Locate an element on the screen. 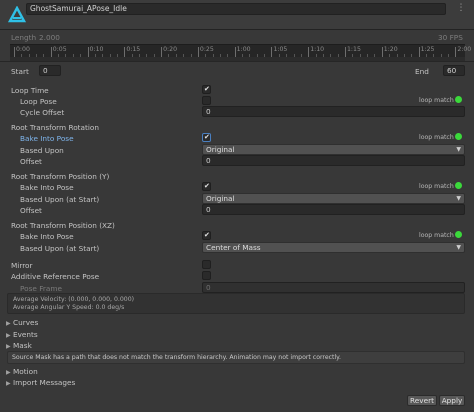 This screenshot has width=474, height=412. start-field: 0 is located at coordinates (50, 70).